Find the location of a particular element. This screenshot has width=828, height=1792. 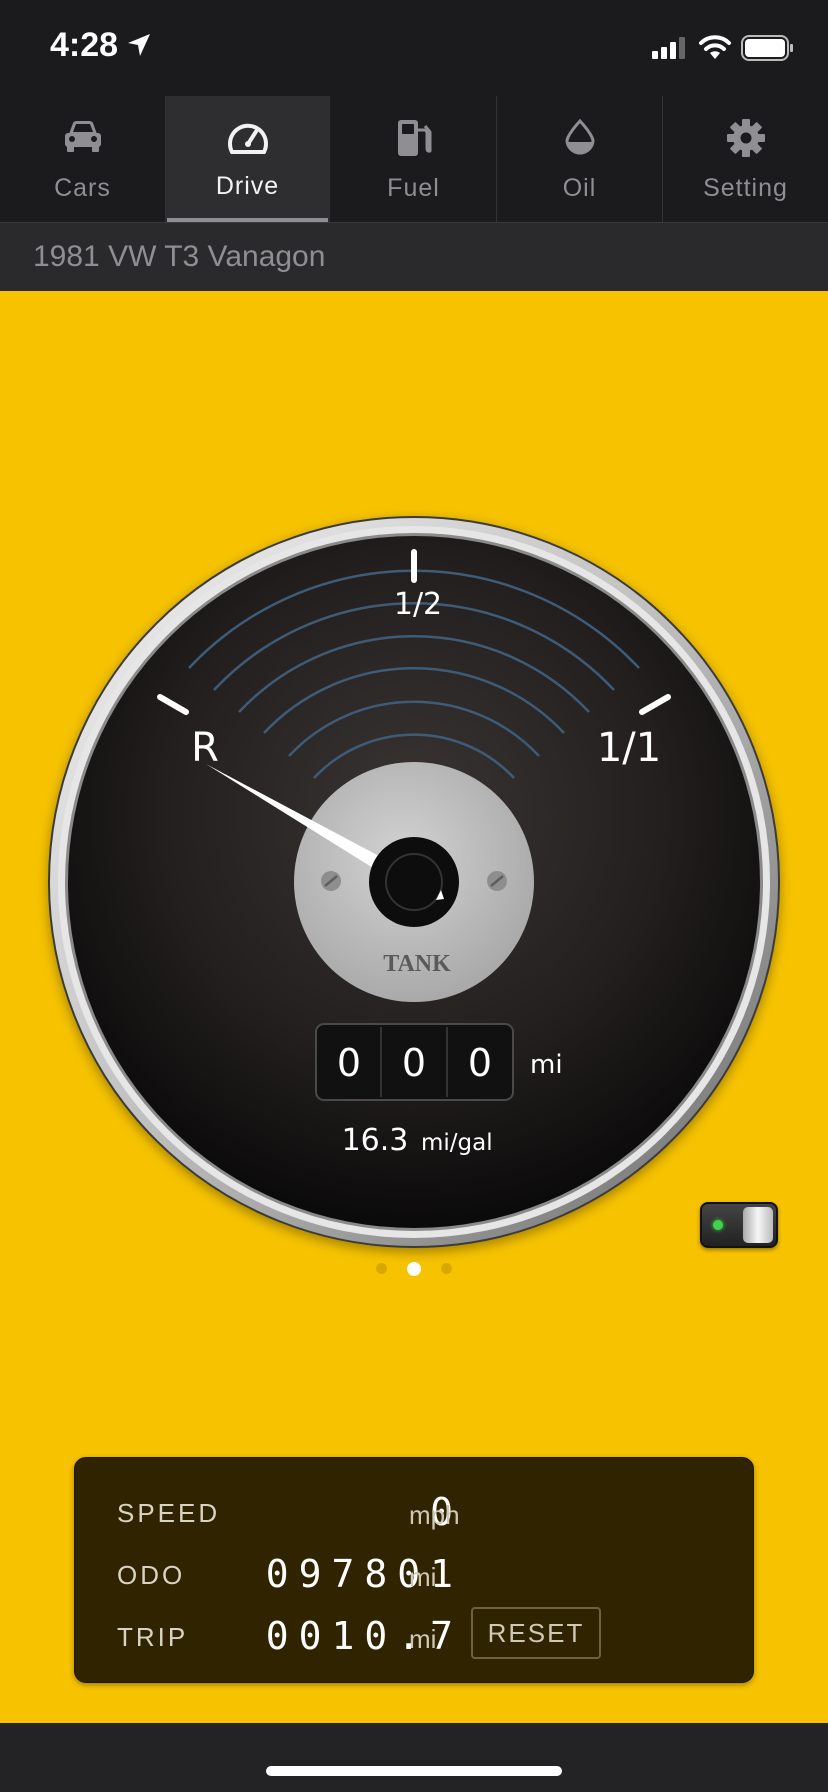

page-indicator is located at coordinates (414, 1269).